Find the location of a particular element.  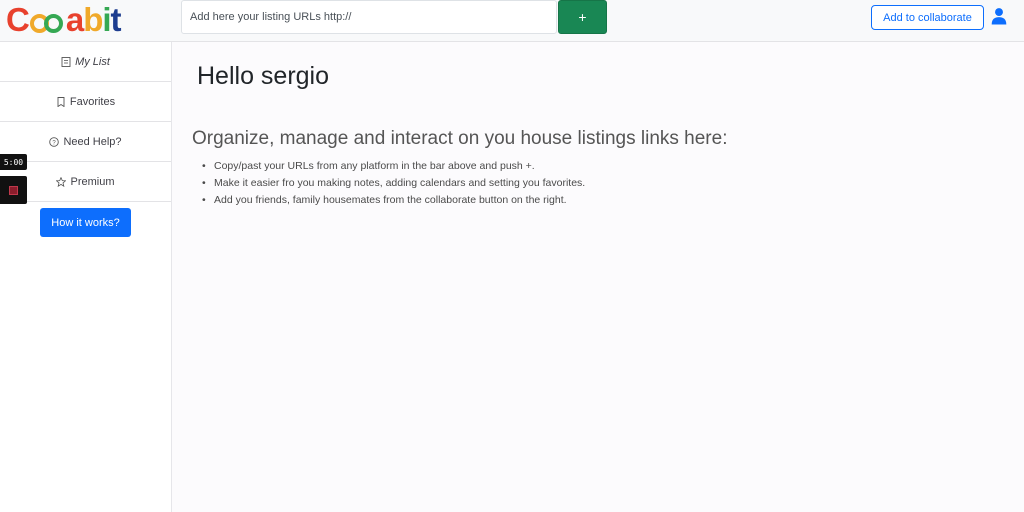

sidebar-item-label: Need Help? is located at coordinates (92, 141).